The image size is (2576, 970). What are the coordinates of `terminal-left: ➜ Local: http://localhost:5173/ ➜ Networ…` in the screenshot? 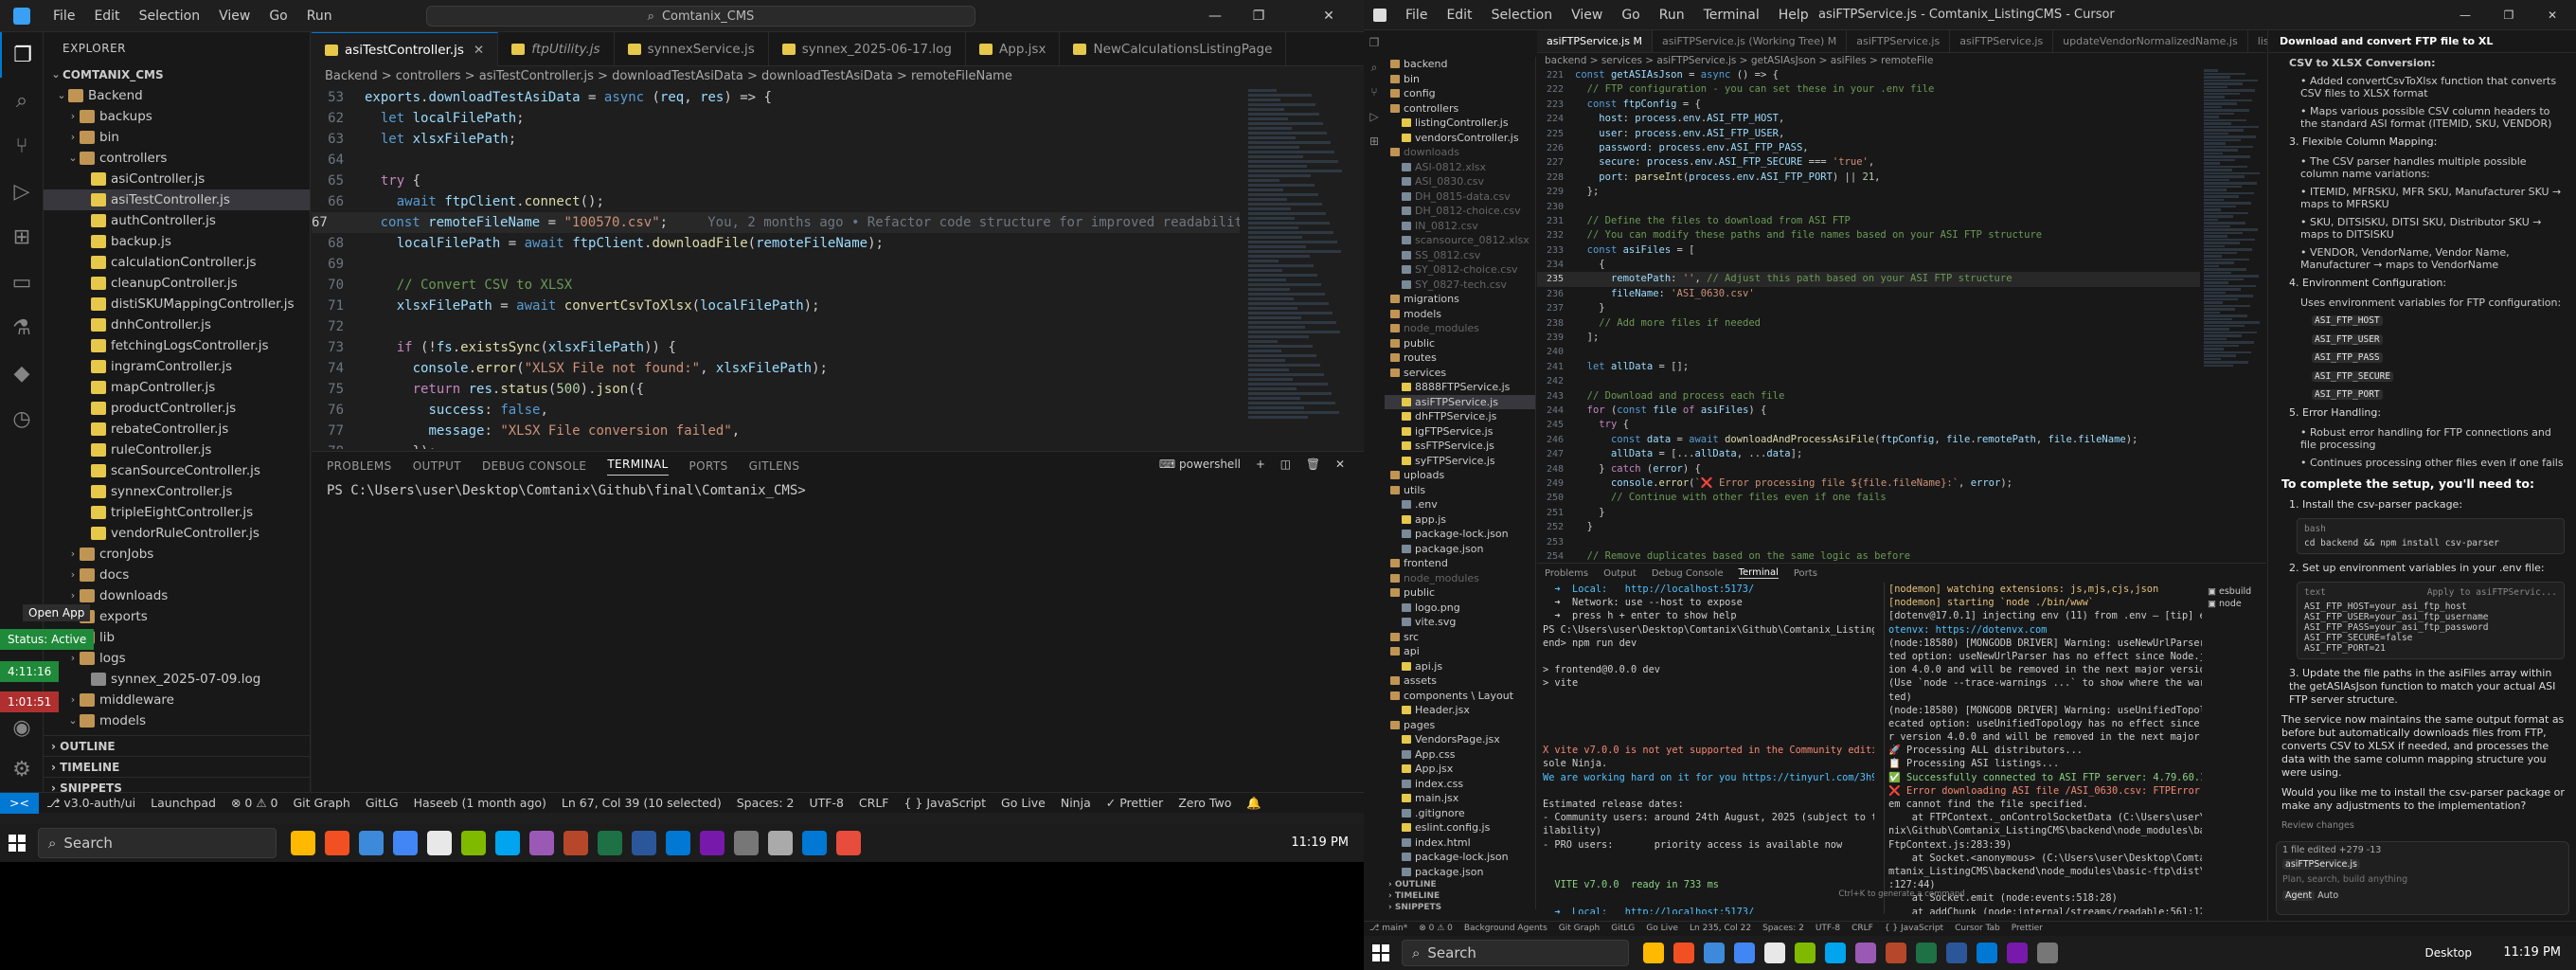 It's located at (1708, 748).